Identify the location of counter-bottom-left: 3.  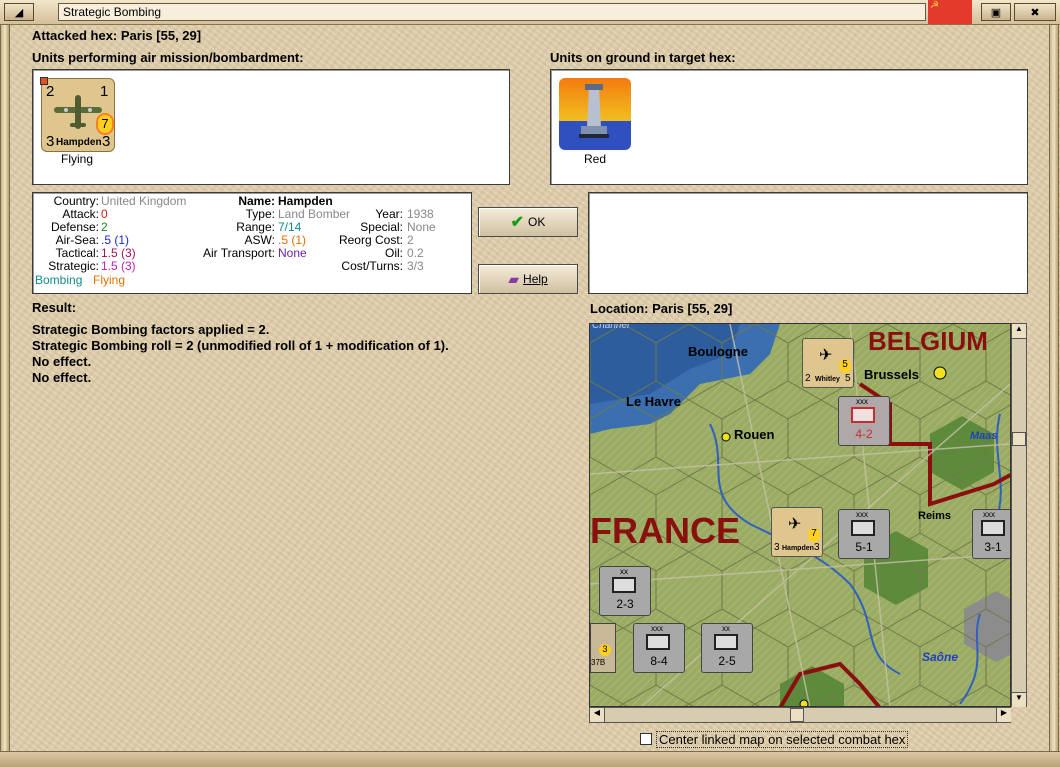
(50, 141).